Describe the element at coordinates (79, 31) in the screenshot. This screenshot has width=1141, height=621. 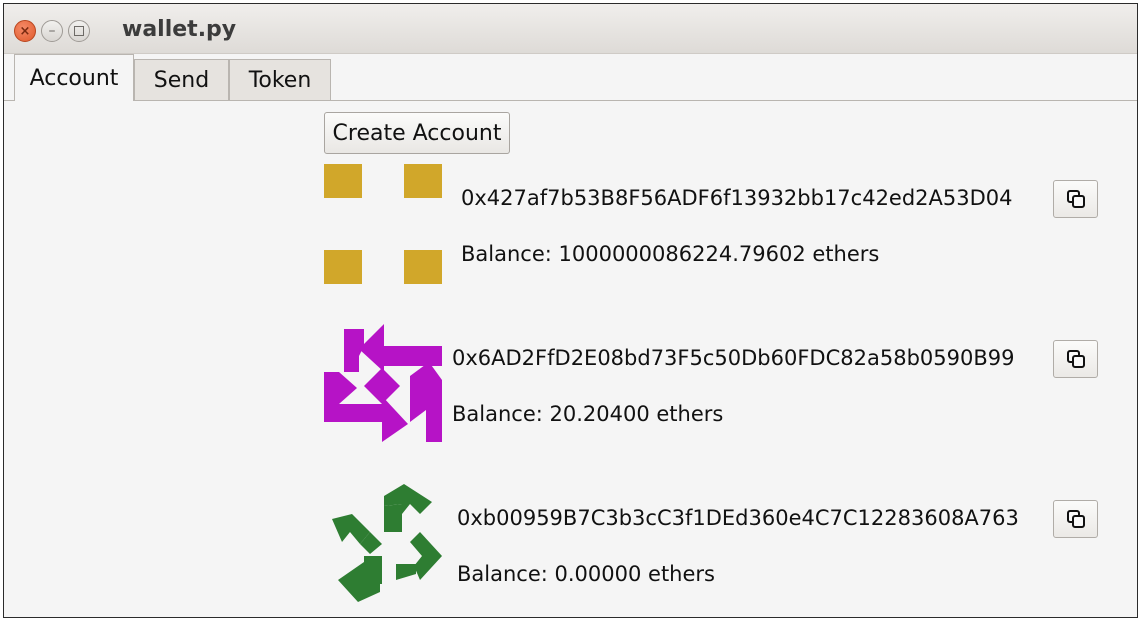
I see `maximize-icon` at that location.